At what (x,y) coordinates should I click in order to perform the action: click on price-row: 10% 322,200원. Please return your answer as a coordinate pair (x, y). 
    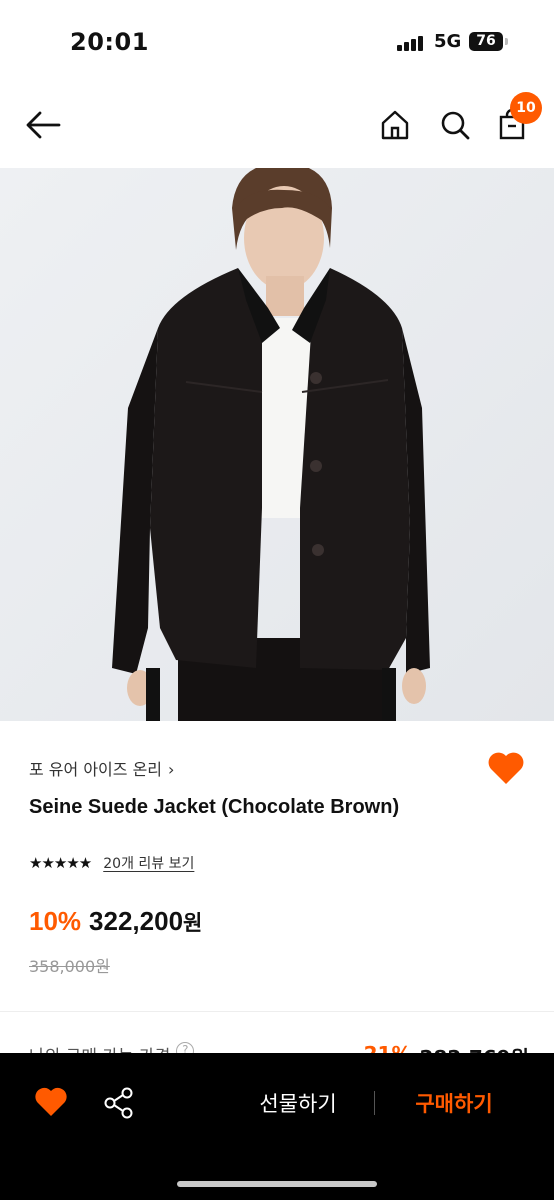
    Looking at the image, I should click on (115, 921).